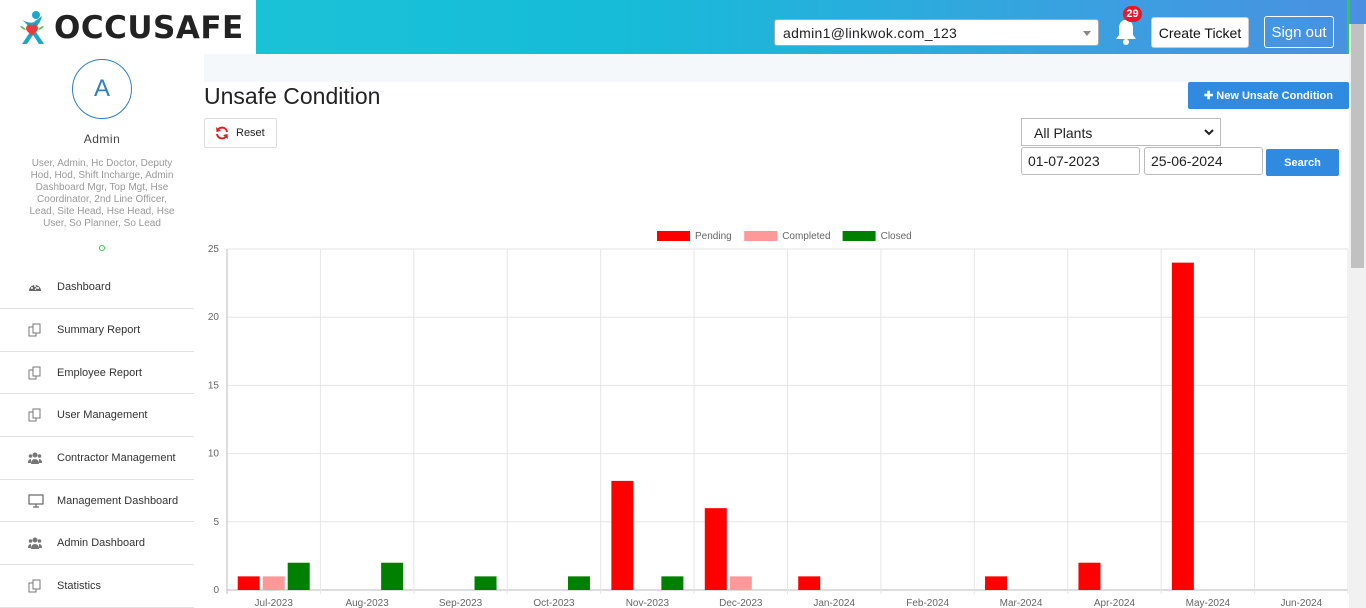  What do you see at coordinates (1302, 162) in the screenshot?
I see `search-button: Search` at bounding box center [1302, 162].